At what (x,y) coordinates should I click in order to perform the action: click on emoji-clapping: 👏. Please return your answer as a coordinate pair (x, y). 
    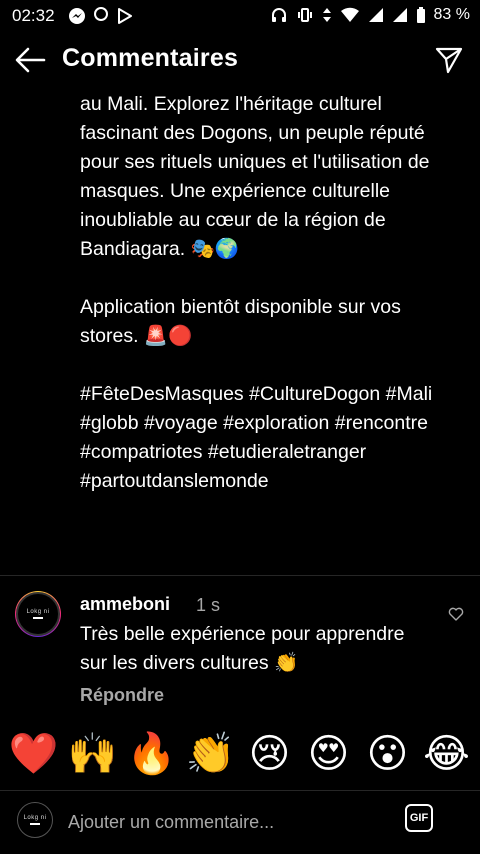
    Looking at the image, I should click on (211, 754).